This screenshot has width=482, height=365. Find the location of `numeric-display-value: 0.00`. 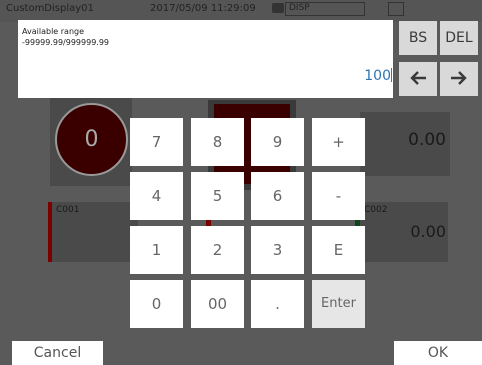

numeric-display-value: 0.00 is located at coordinates (427, 140).